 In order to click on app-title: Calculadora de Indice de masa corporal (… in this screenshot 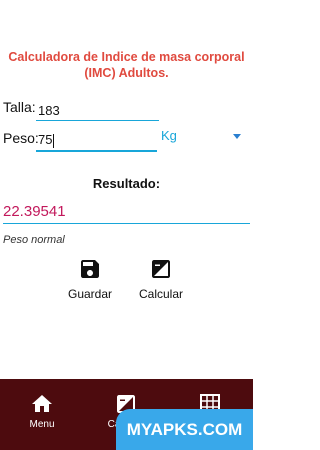, I will do `click(126, 65)`.